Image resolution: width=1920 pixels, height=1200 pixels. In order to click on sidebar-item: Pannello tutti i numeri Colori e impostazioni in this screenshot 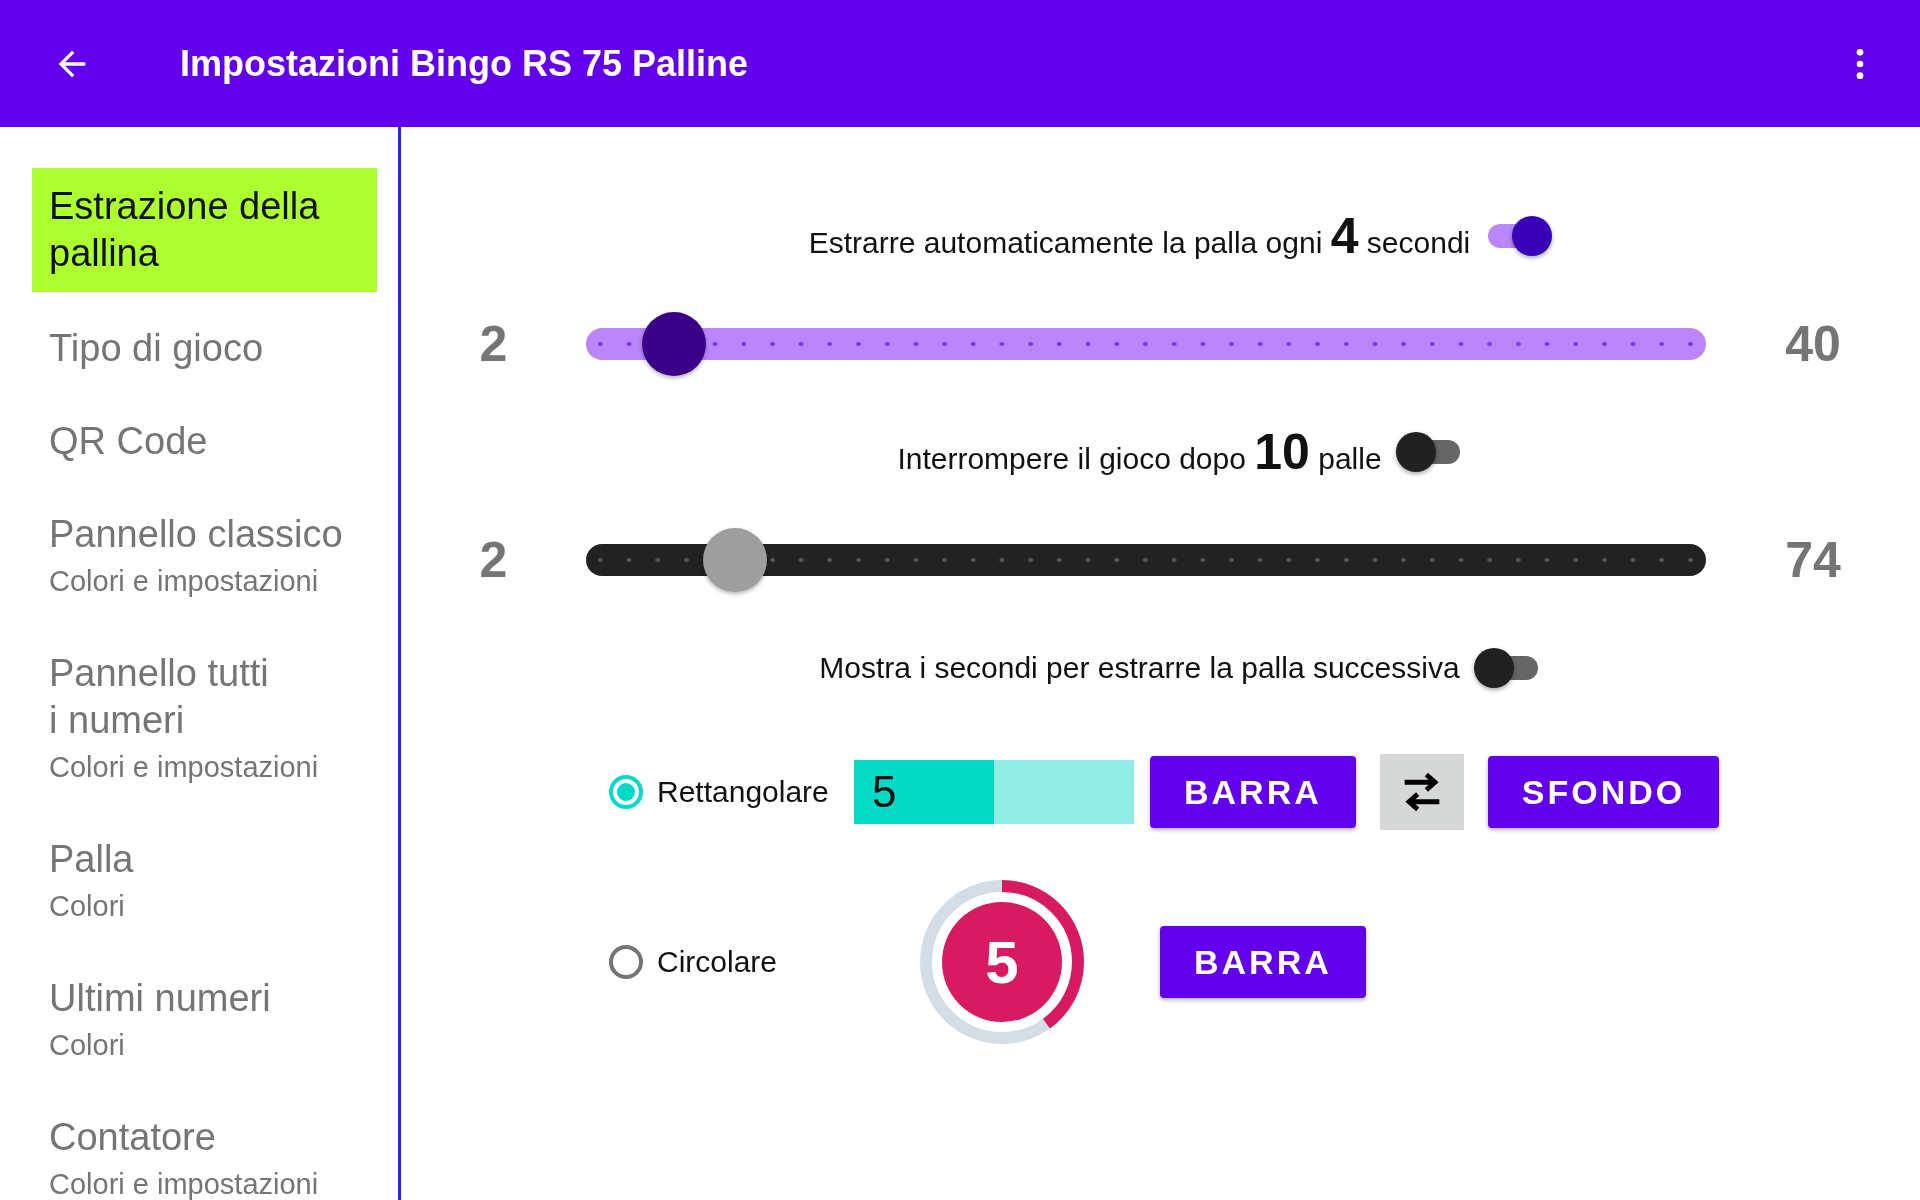, I will do `click(204, 720)`.